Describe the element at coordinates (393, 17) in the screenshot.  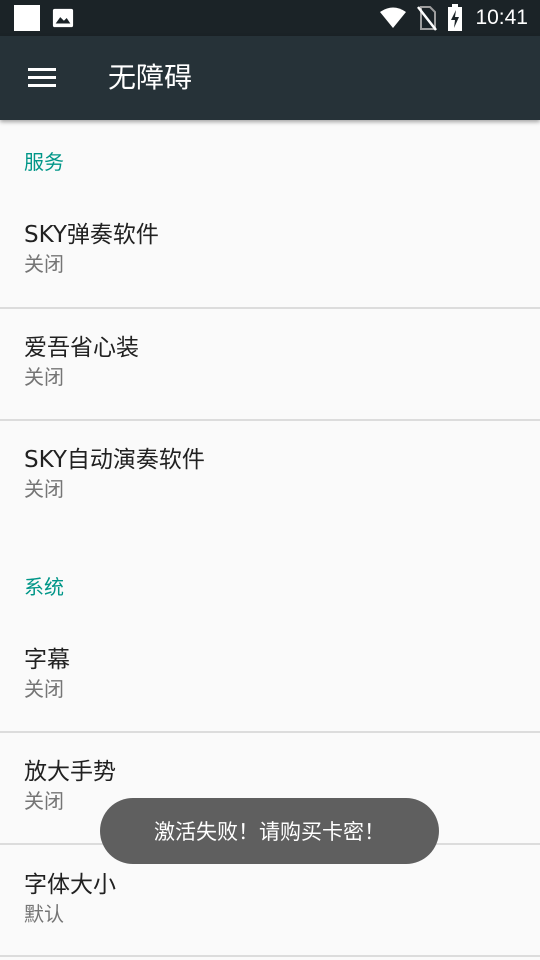
I see `wifi-icon` at that location.